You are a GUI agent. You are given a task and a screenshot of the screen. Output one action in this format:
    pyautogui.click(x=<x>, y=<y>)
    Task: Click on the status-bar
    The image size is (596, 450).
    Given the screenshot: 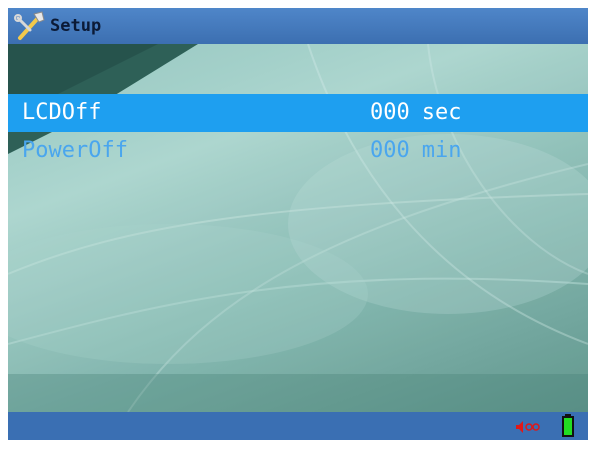 What is the action you would take?
    pyautogui.click(x=298, y=426)
    